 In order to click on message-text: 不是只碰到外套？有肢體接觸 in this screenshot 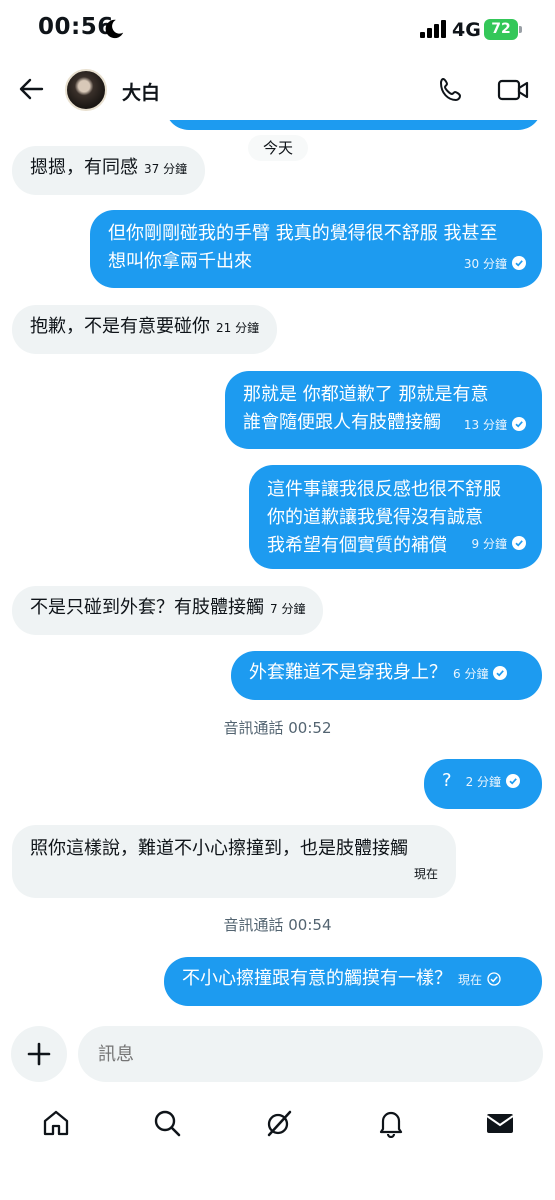, I will do `click(147, 607)`.